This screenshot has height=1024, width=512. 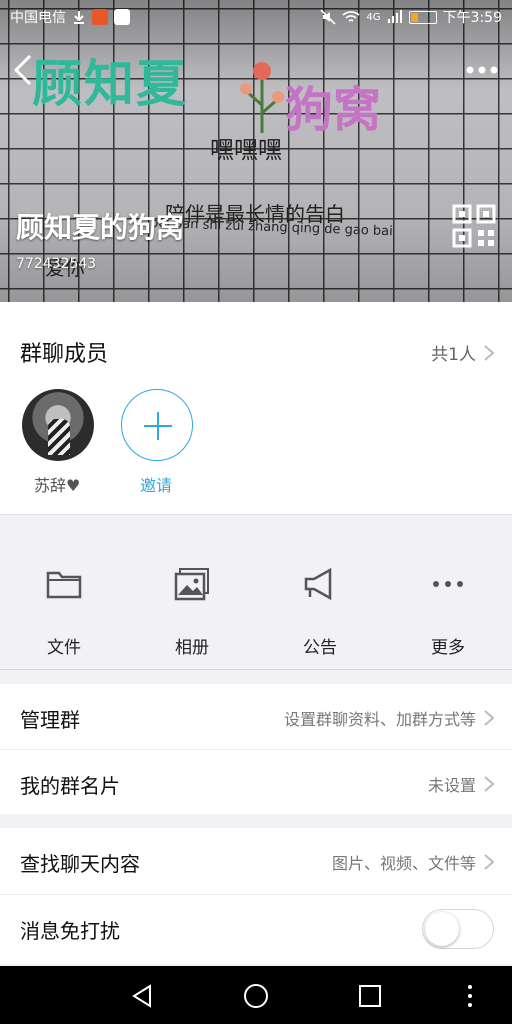 I want to click on nav-recents-icon, so click(x=370, y=996).